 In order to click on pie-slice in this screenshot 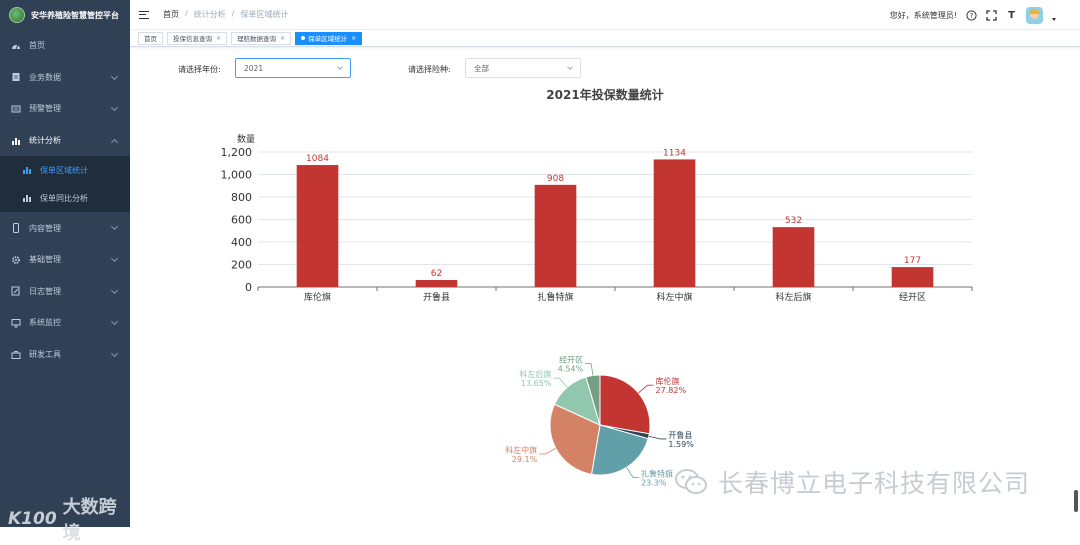, I will do `click(625, 404)`.